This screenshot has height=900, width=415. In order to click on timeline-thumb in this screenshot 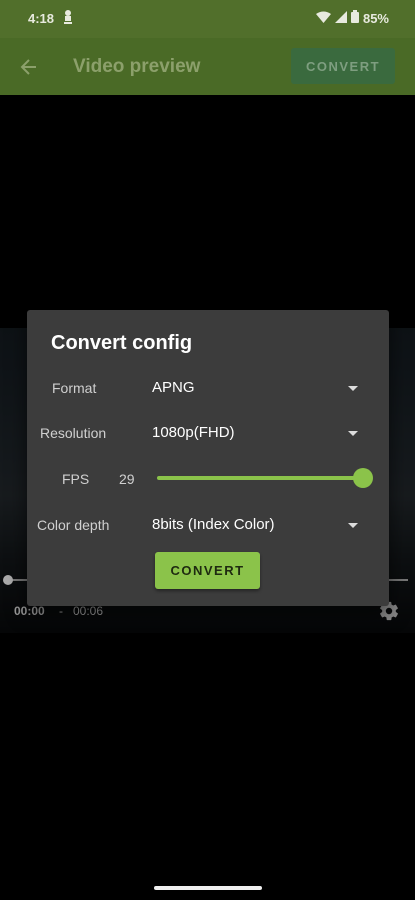, I will do `click(8, 580)`.